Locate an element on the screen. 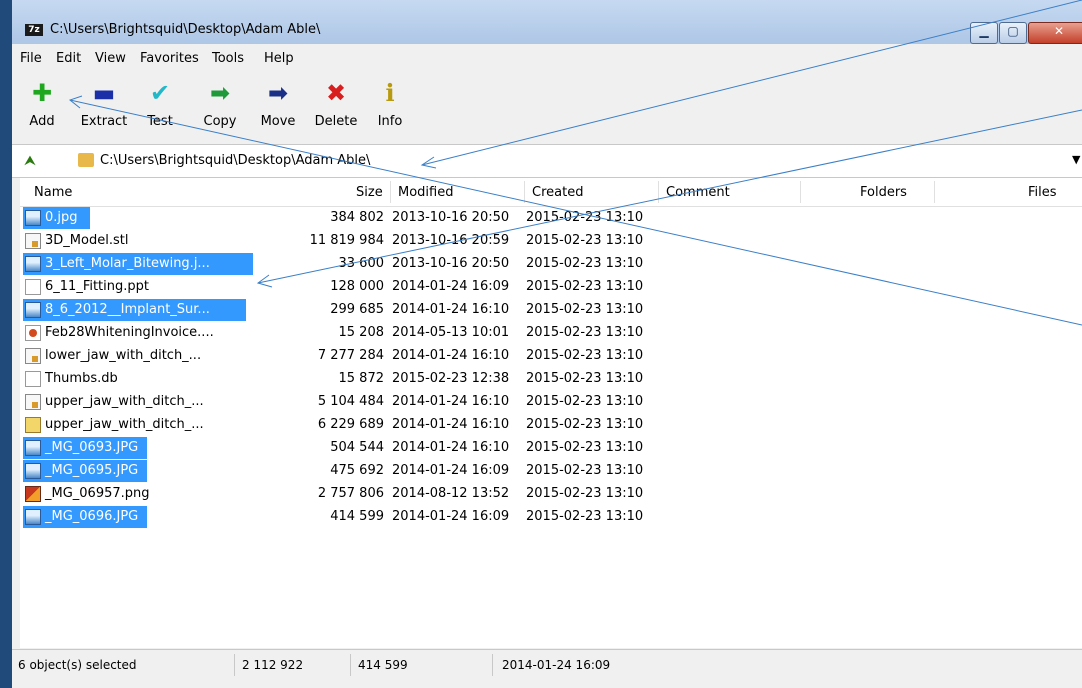 Image resolution: width=1082 pixels, height=688 pixels. file-modified: 2014-05-13 10:01 is located at coordinates (451, 332).